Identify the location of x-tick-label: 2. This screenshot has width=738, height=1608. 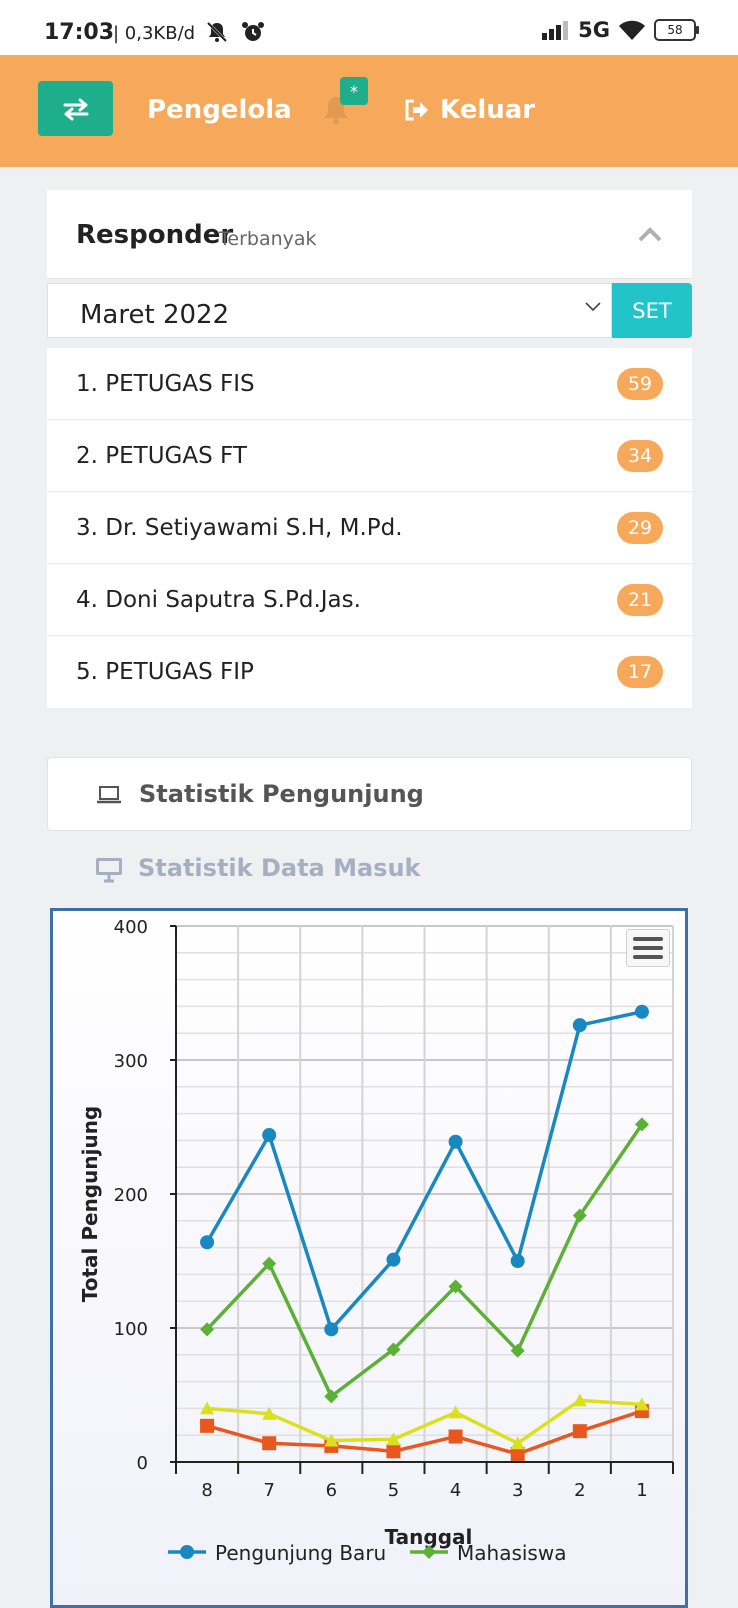
(579, 1490).